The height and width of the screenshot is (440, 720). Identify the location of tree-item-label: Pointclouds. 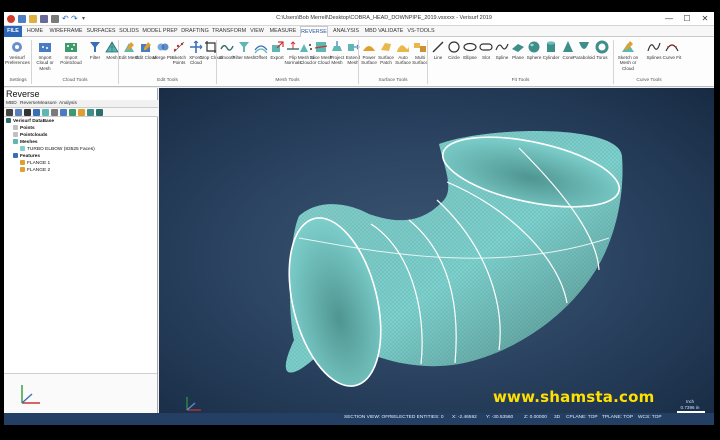
(34, 135).